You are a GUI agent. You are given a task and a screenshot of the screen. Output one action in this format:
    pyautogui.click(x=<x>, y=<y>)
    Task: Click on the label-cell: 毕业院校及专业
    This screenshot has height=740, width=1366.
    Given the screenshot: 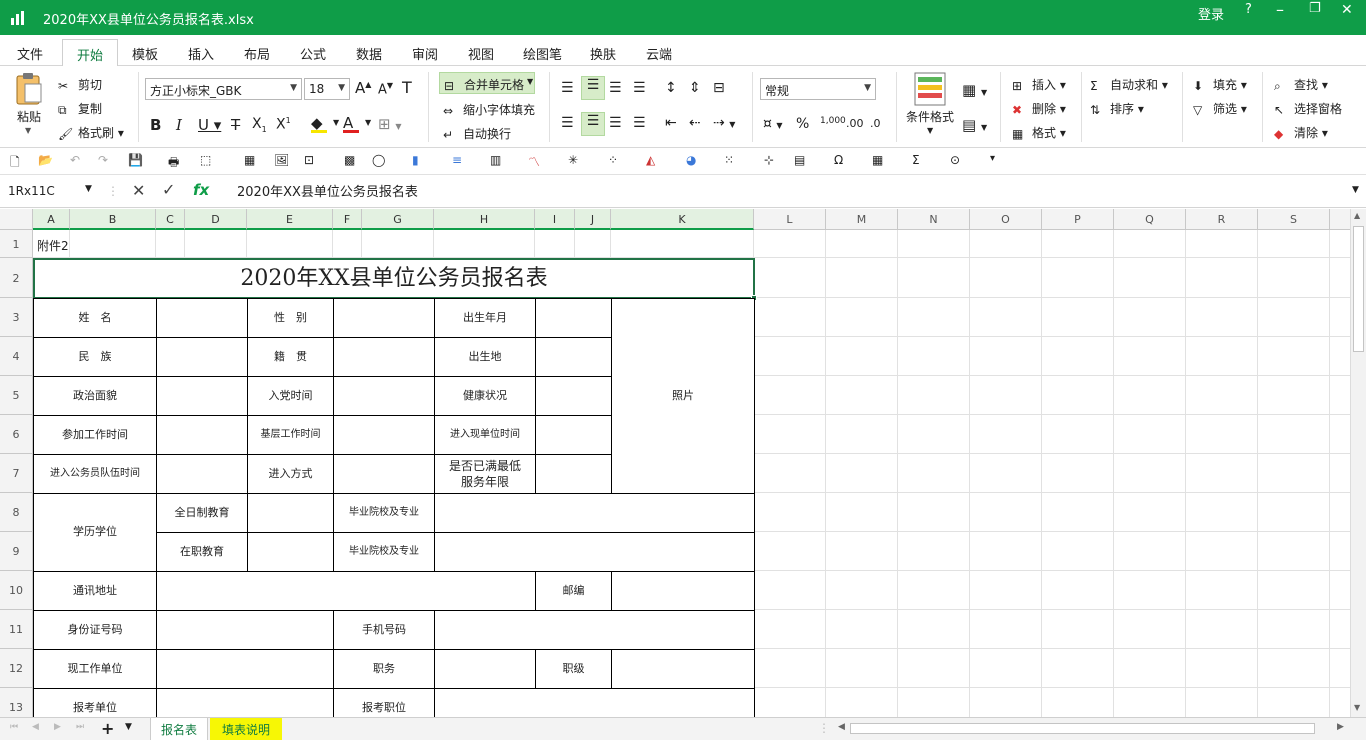 What is the action you would take?
    pyautogui.click(x=384, y=513)
    